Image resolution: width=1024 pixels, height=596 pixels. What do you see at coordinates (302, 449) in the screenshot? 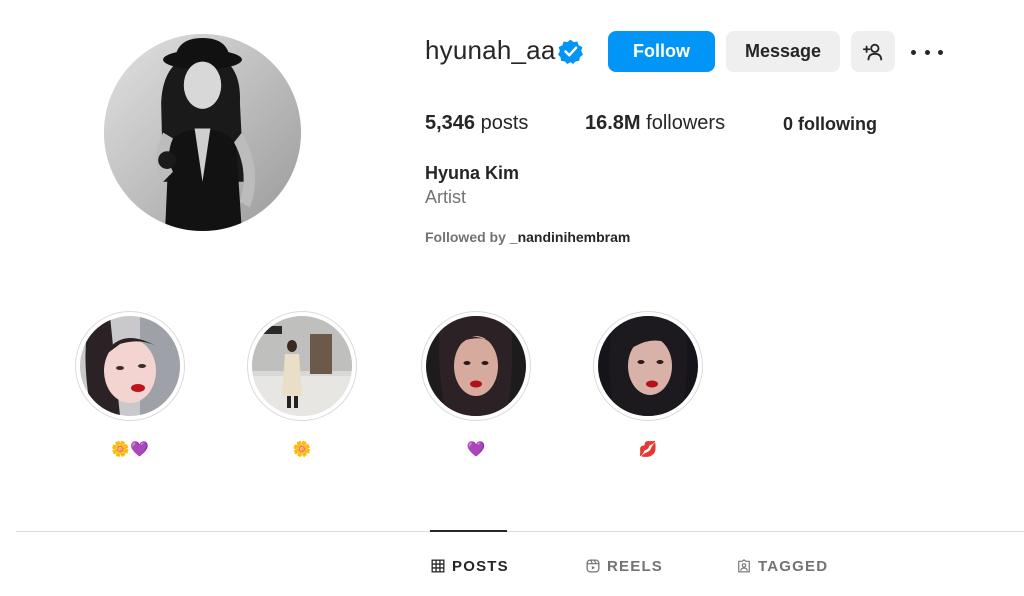
I see `story-highlight-2-label: 🌼` at bounding box center [302, 449].